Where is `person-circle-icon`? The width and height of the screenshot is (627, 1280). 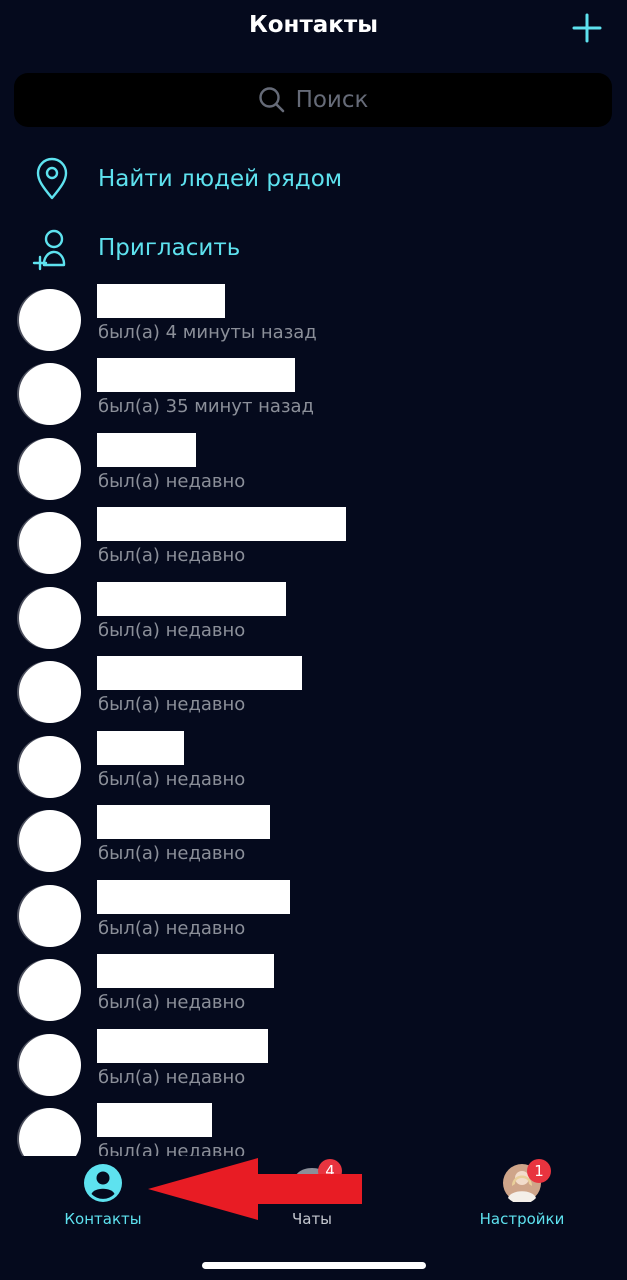 person-circle-icon is located at coordinates (103, 1183).